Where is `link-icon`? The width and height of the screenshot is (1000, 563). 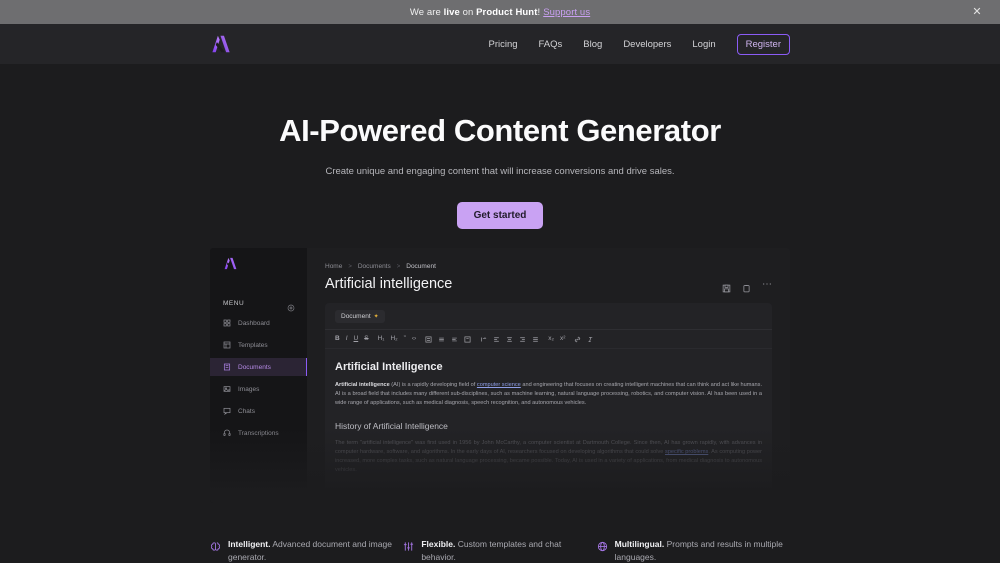
link-icon is located at coordinates (577, 339).